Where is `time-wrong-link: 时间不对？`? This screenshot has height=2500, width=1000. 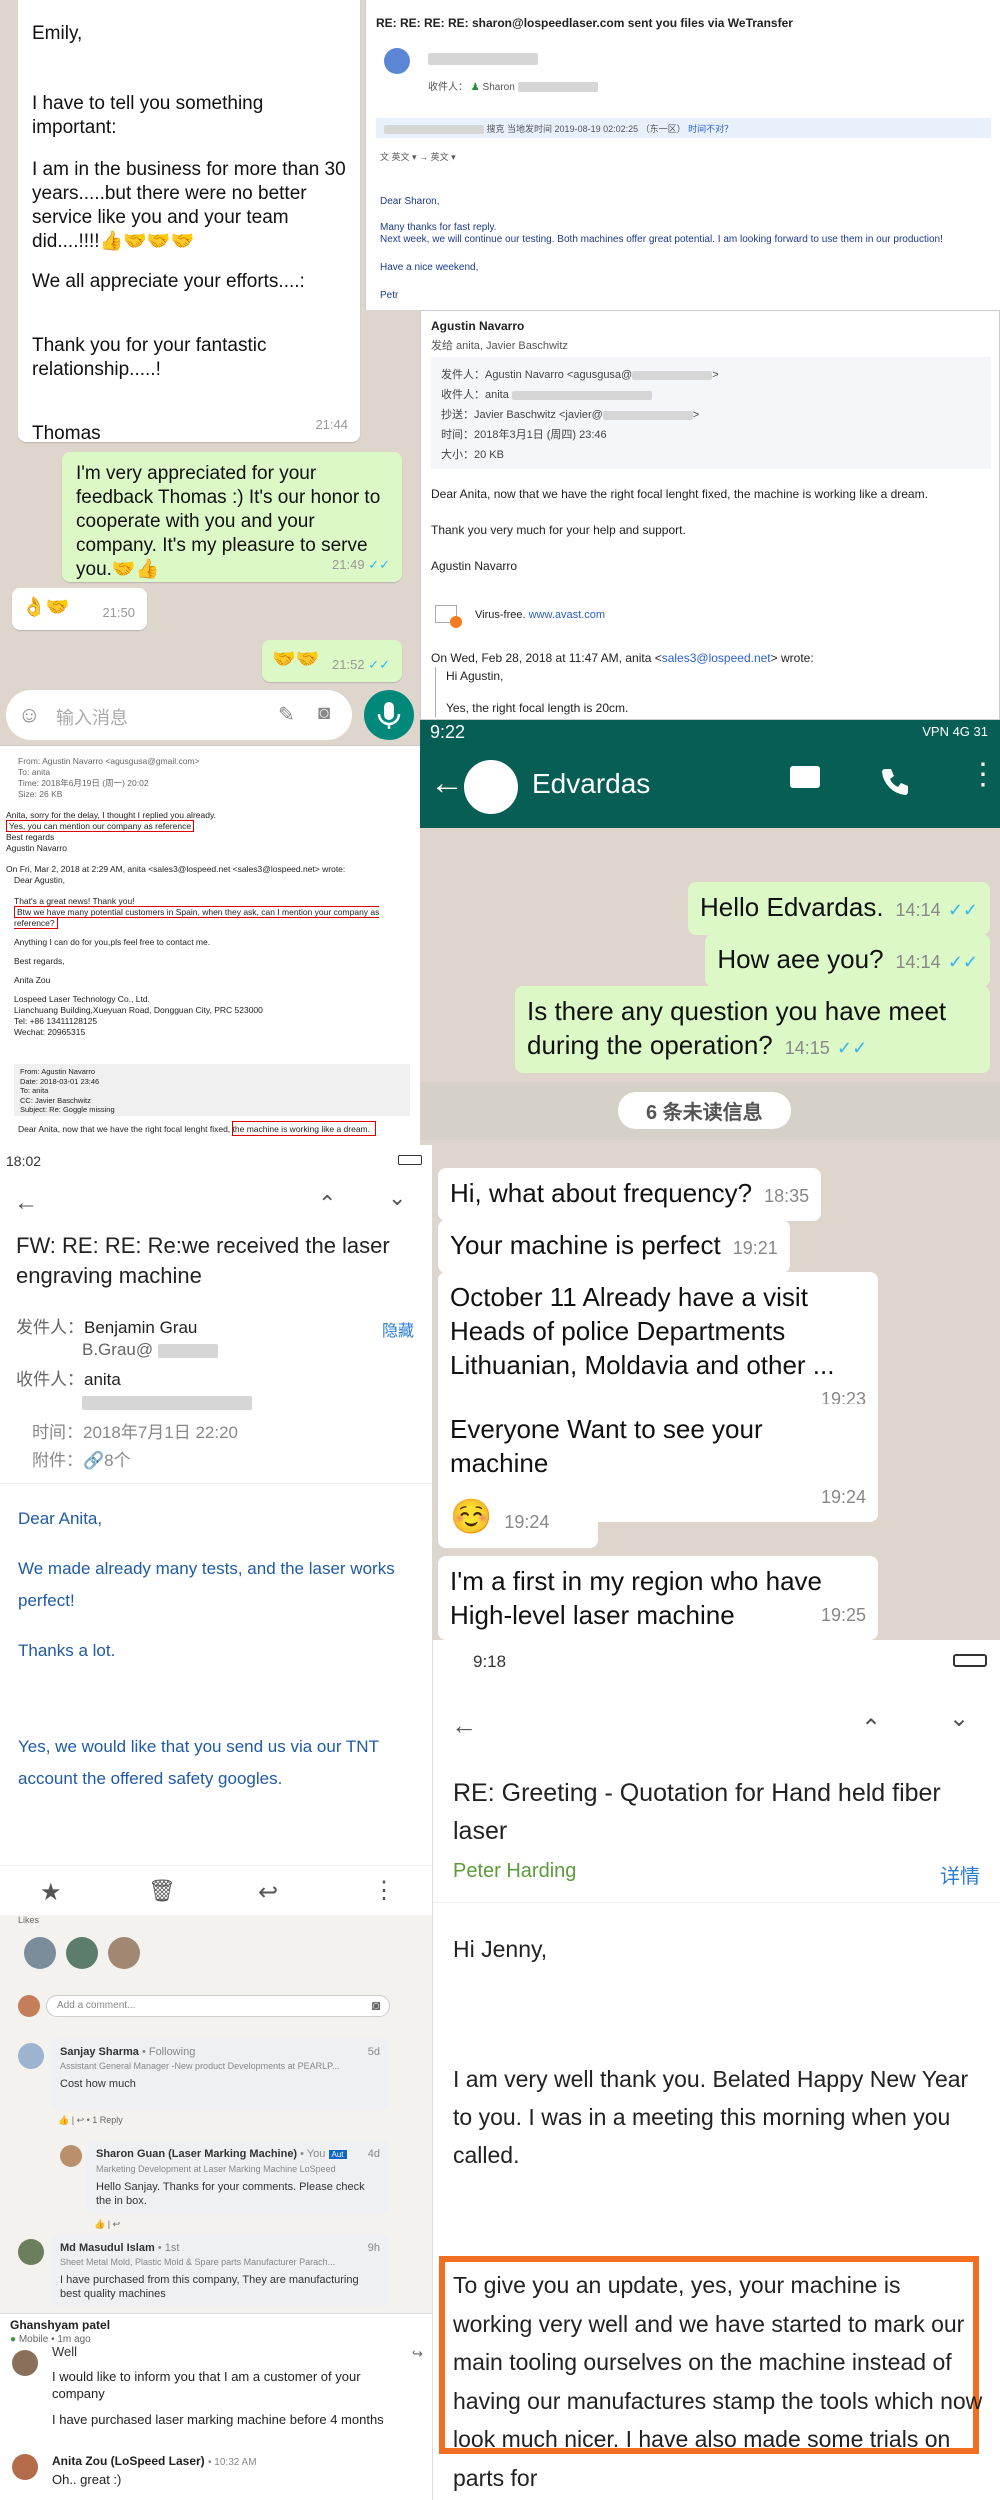 time-wrong-link: 时间不对？ is located at coordinates (710, 129).